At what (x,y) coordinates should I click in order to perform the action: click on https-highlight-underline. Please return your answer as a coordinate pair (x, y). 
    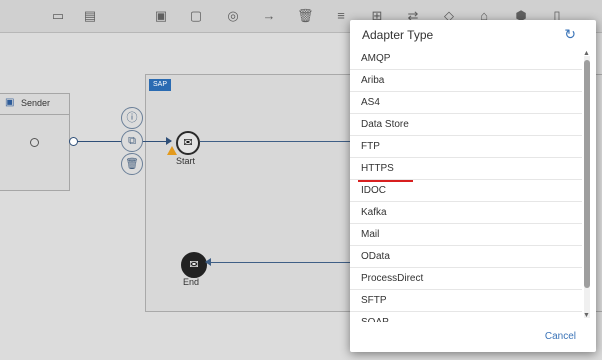
    Looking at the image, I should click on (385, 181).